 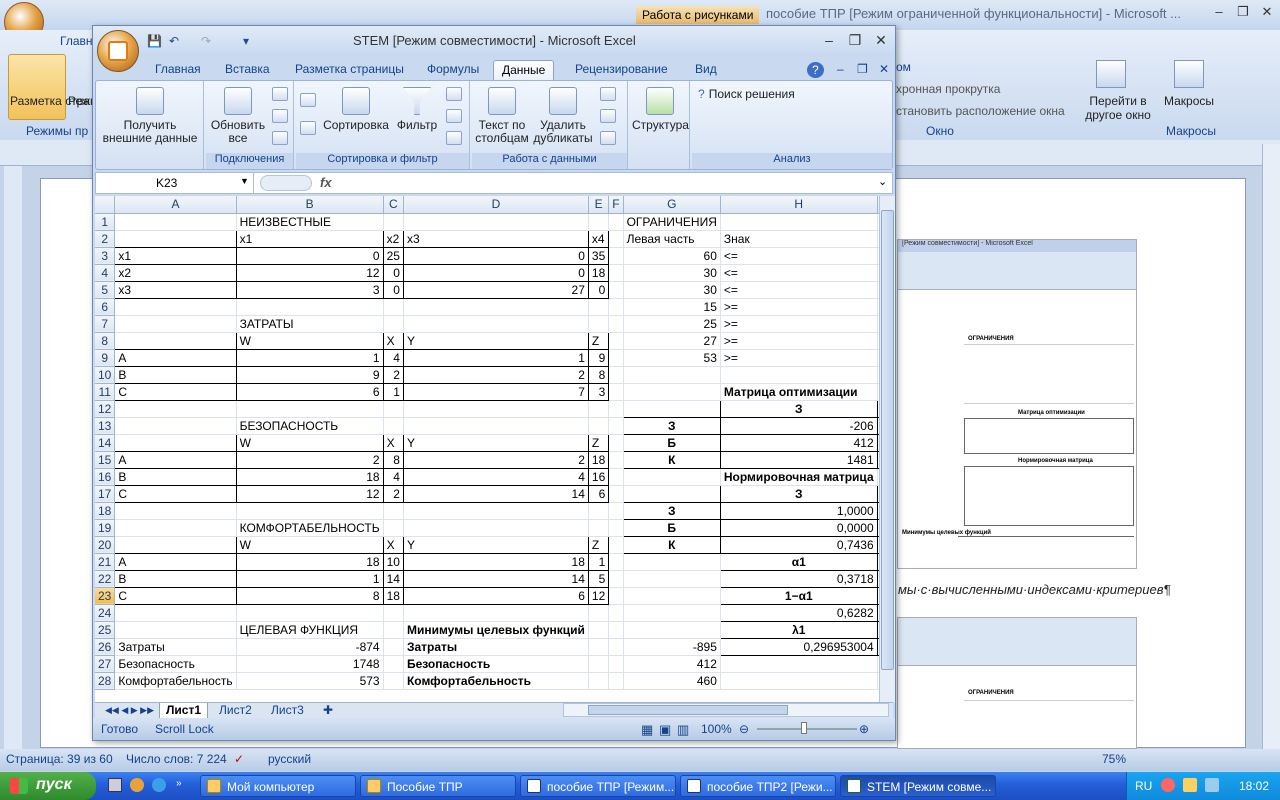 I want to click on cell-g21, so click(x=672, y=562).